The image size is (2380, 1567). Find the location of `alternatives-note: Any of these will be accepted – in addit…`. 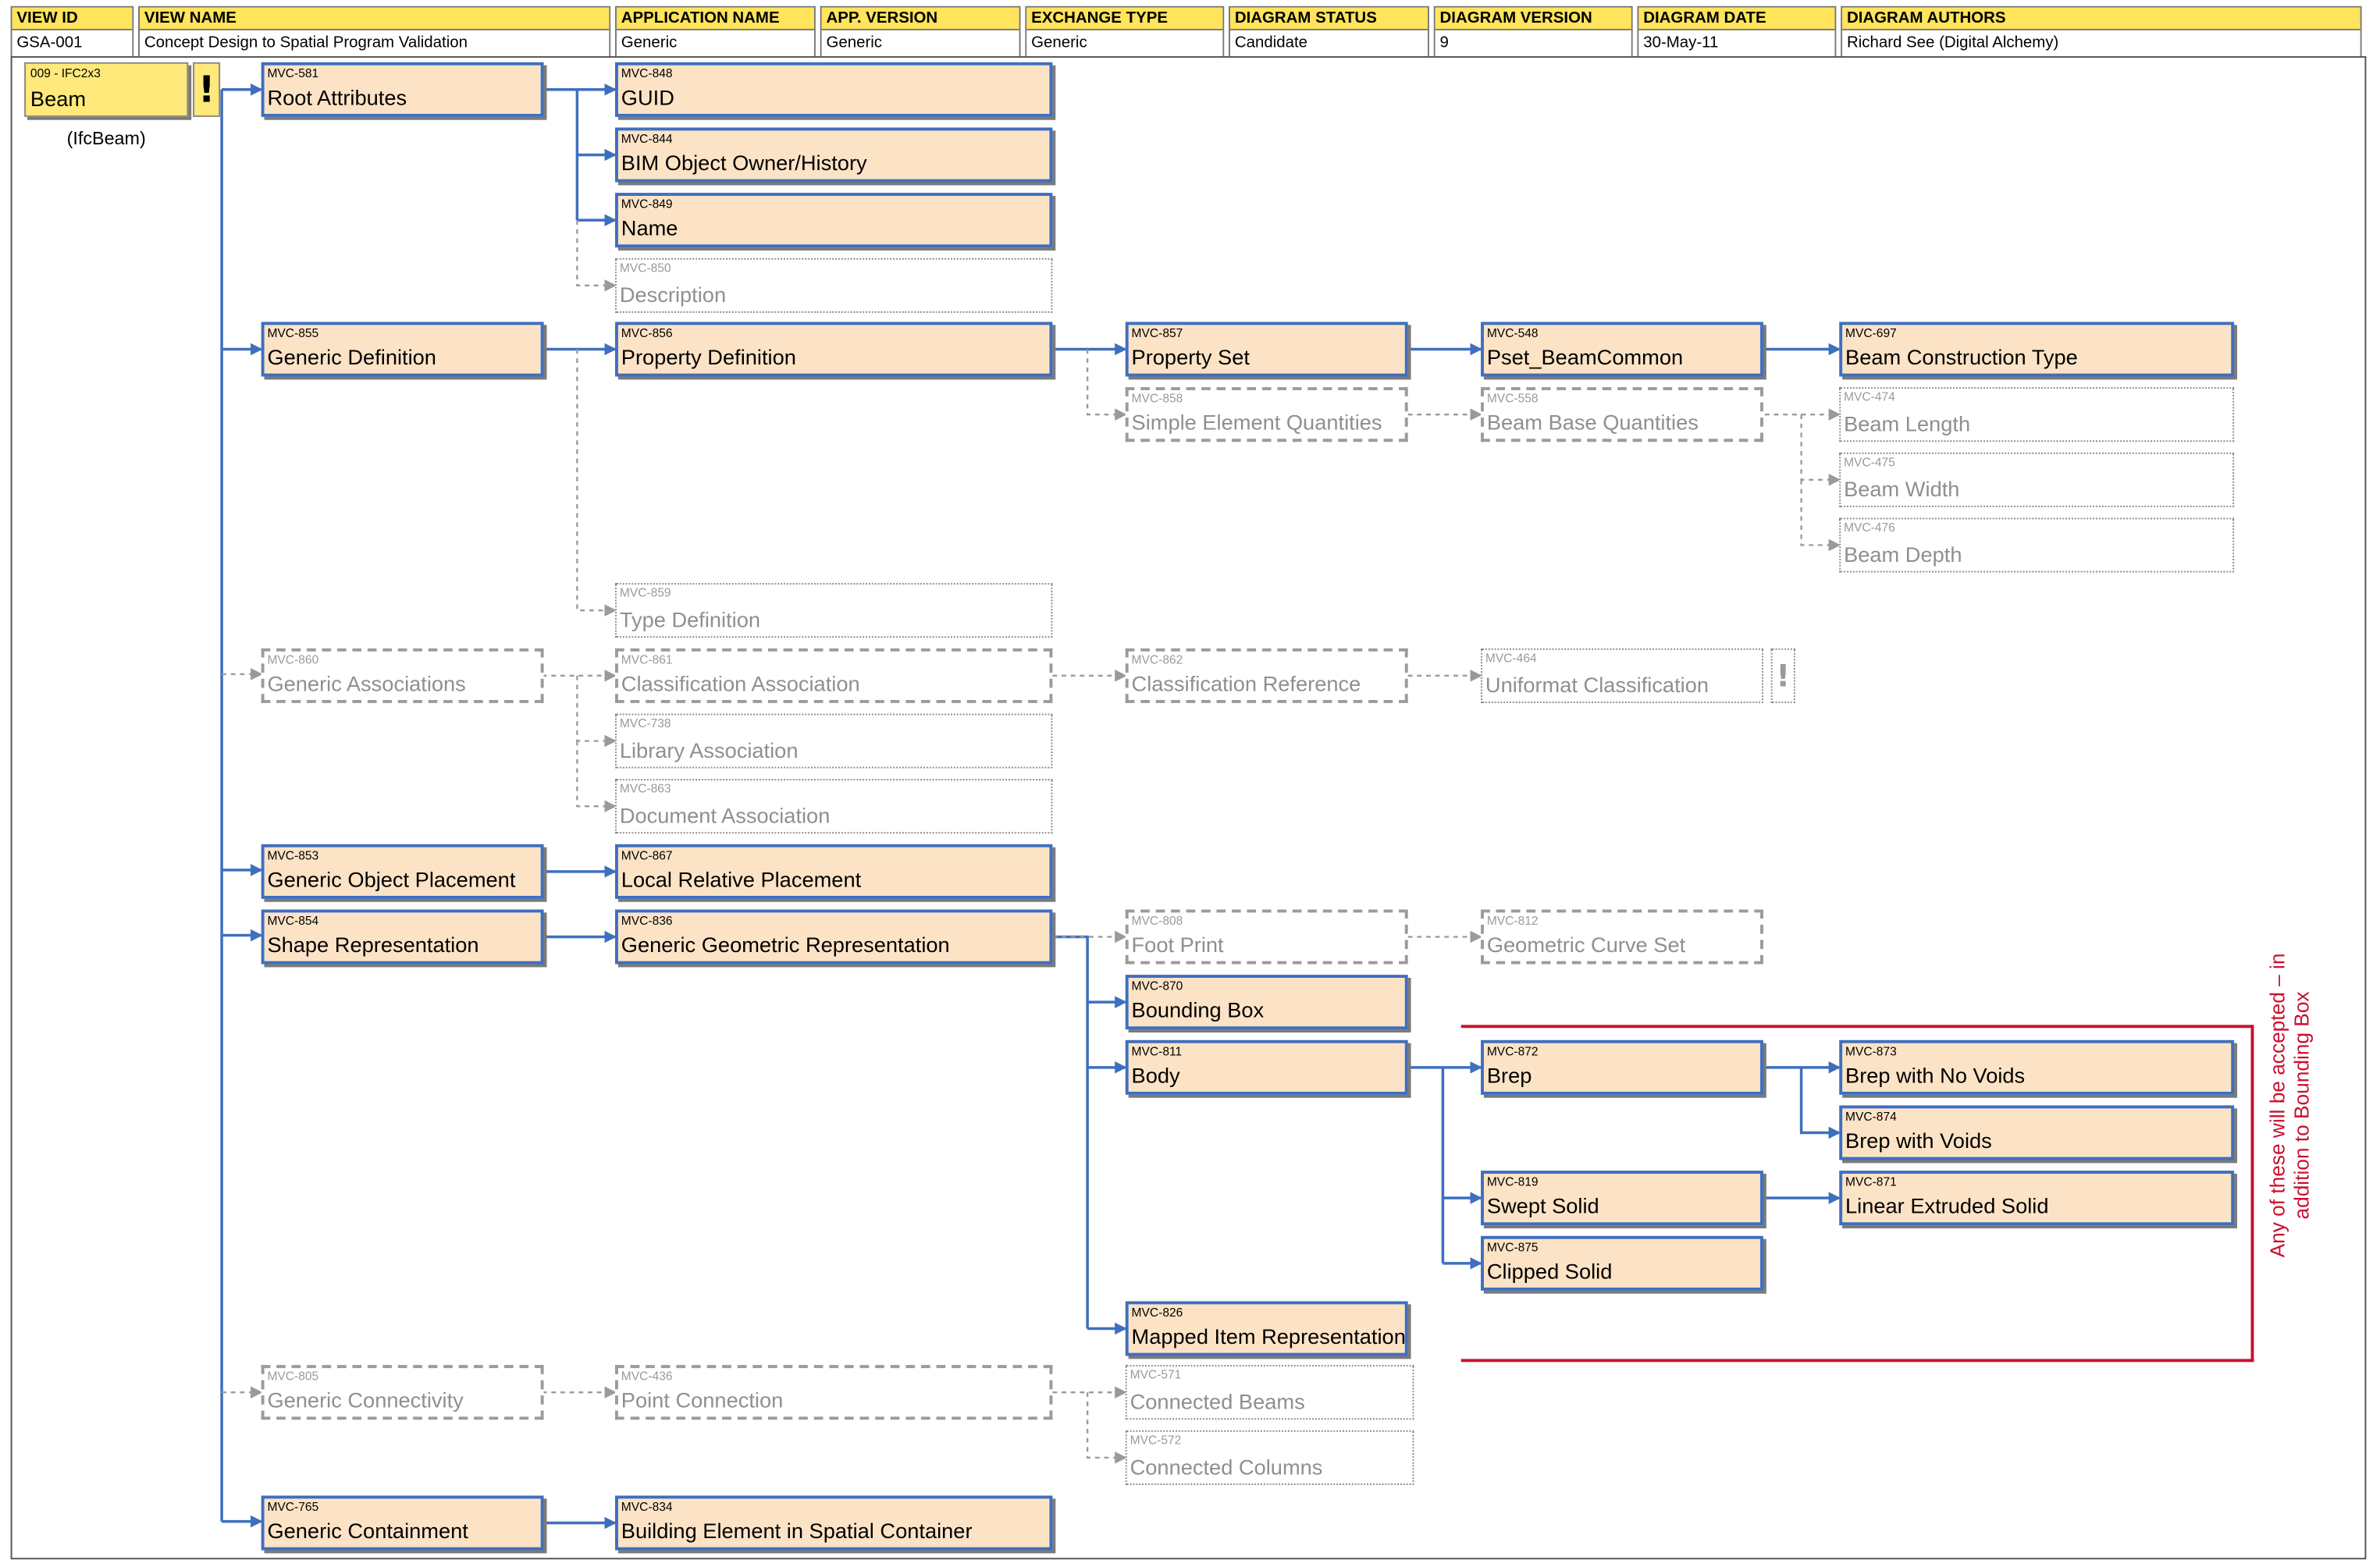

alternatives-note: Any of these will be accepted – in addit… is located at coordinates (2289, 1105).